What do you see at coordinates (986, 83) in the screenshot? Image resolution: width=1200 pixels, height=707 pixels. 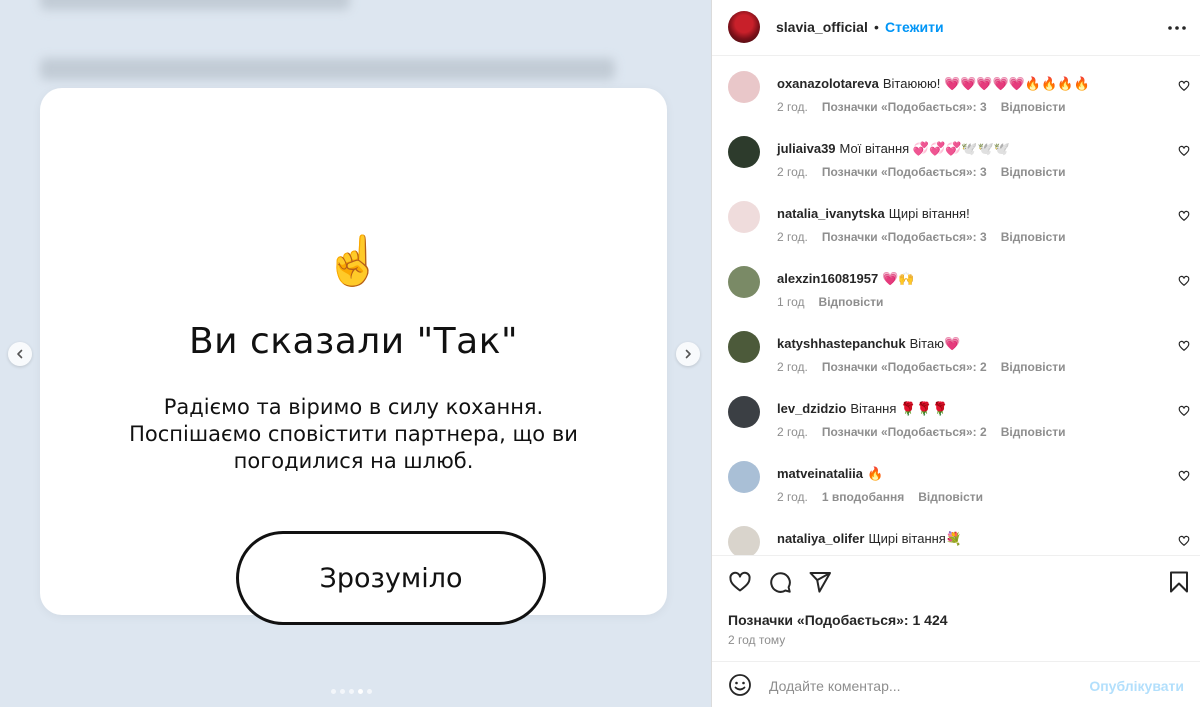 I see `comment-body: Вітаююю! 💗💗💗💗💗🔥🔥🔥🔥` at bounding box center [986, 83].